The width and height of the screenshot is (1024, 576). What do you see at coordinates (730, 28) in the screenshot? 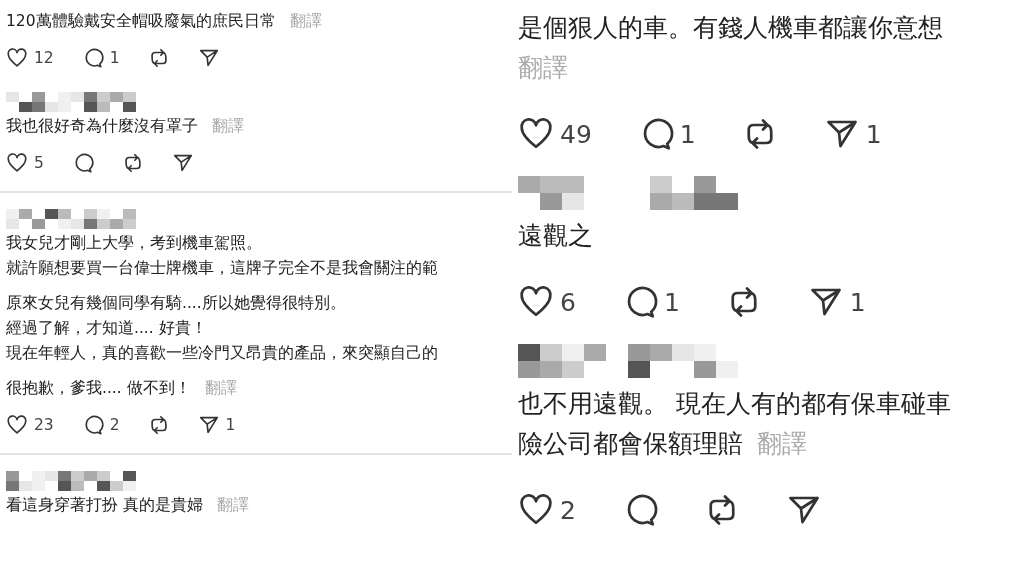
I see `comment-text: 是個狠人的車。有錢人機車都讓你意想` at bounding box center [730, 28].